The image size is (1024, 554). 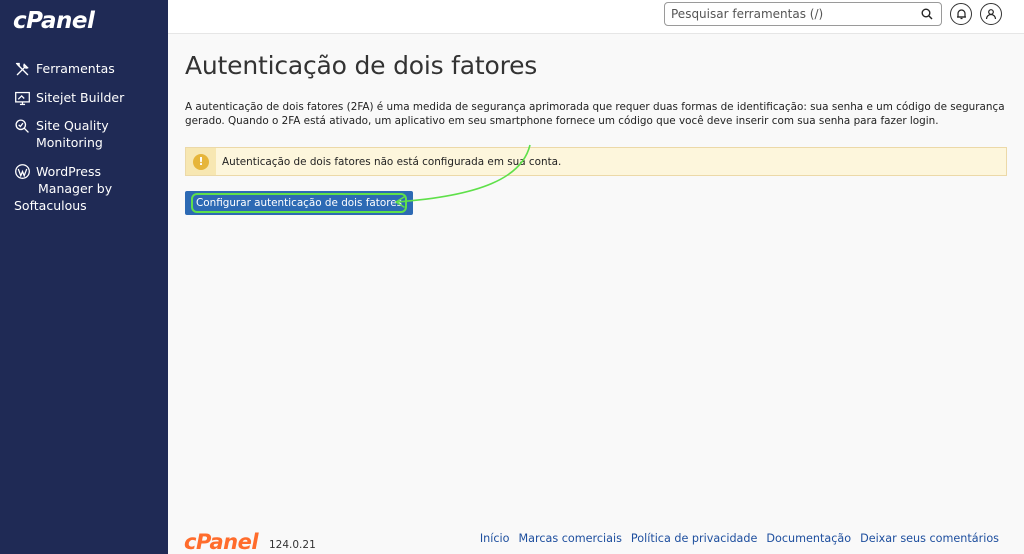 I want to click on exclamation-icon: !, so click(x=201, y=161).